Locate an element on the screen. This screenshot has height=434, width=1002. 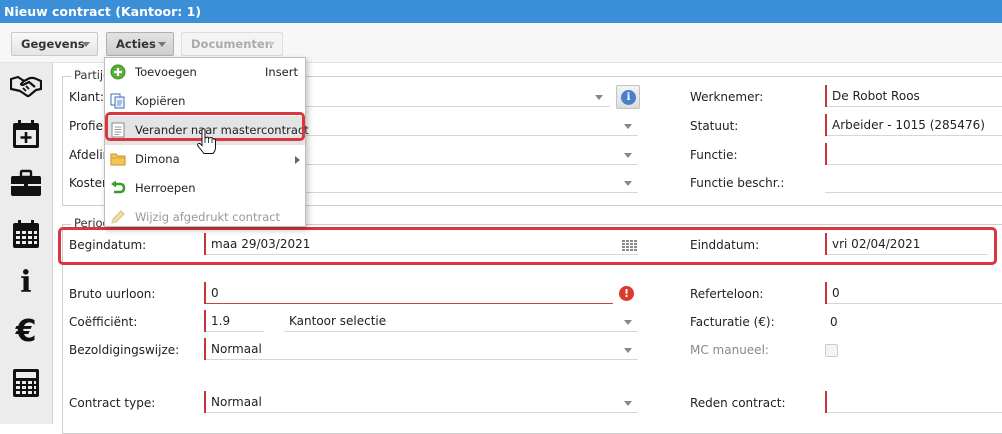
contract-type-select: Normaal is located at coordinates (421, 402).